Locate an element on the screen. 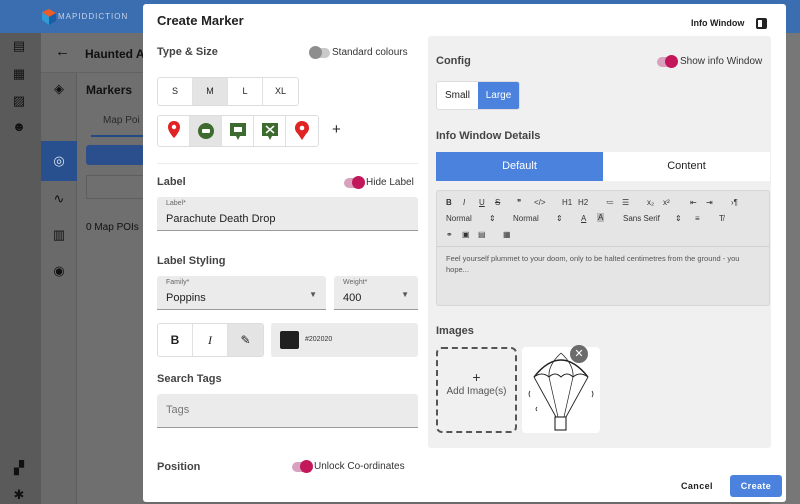 The height and width of the screenshot is (504, 800). size-l-button: L is located at coordinates (245, 91).